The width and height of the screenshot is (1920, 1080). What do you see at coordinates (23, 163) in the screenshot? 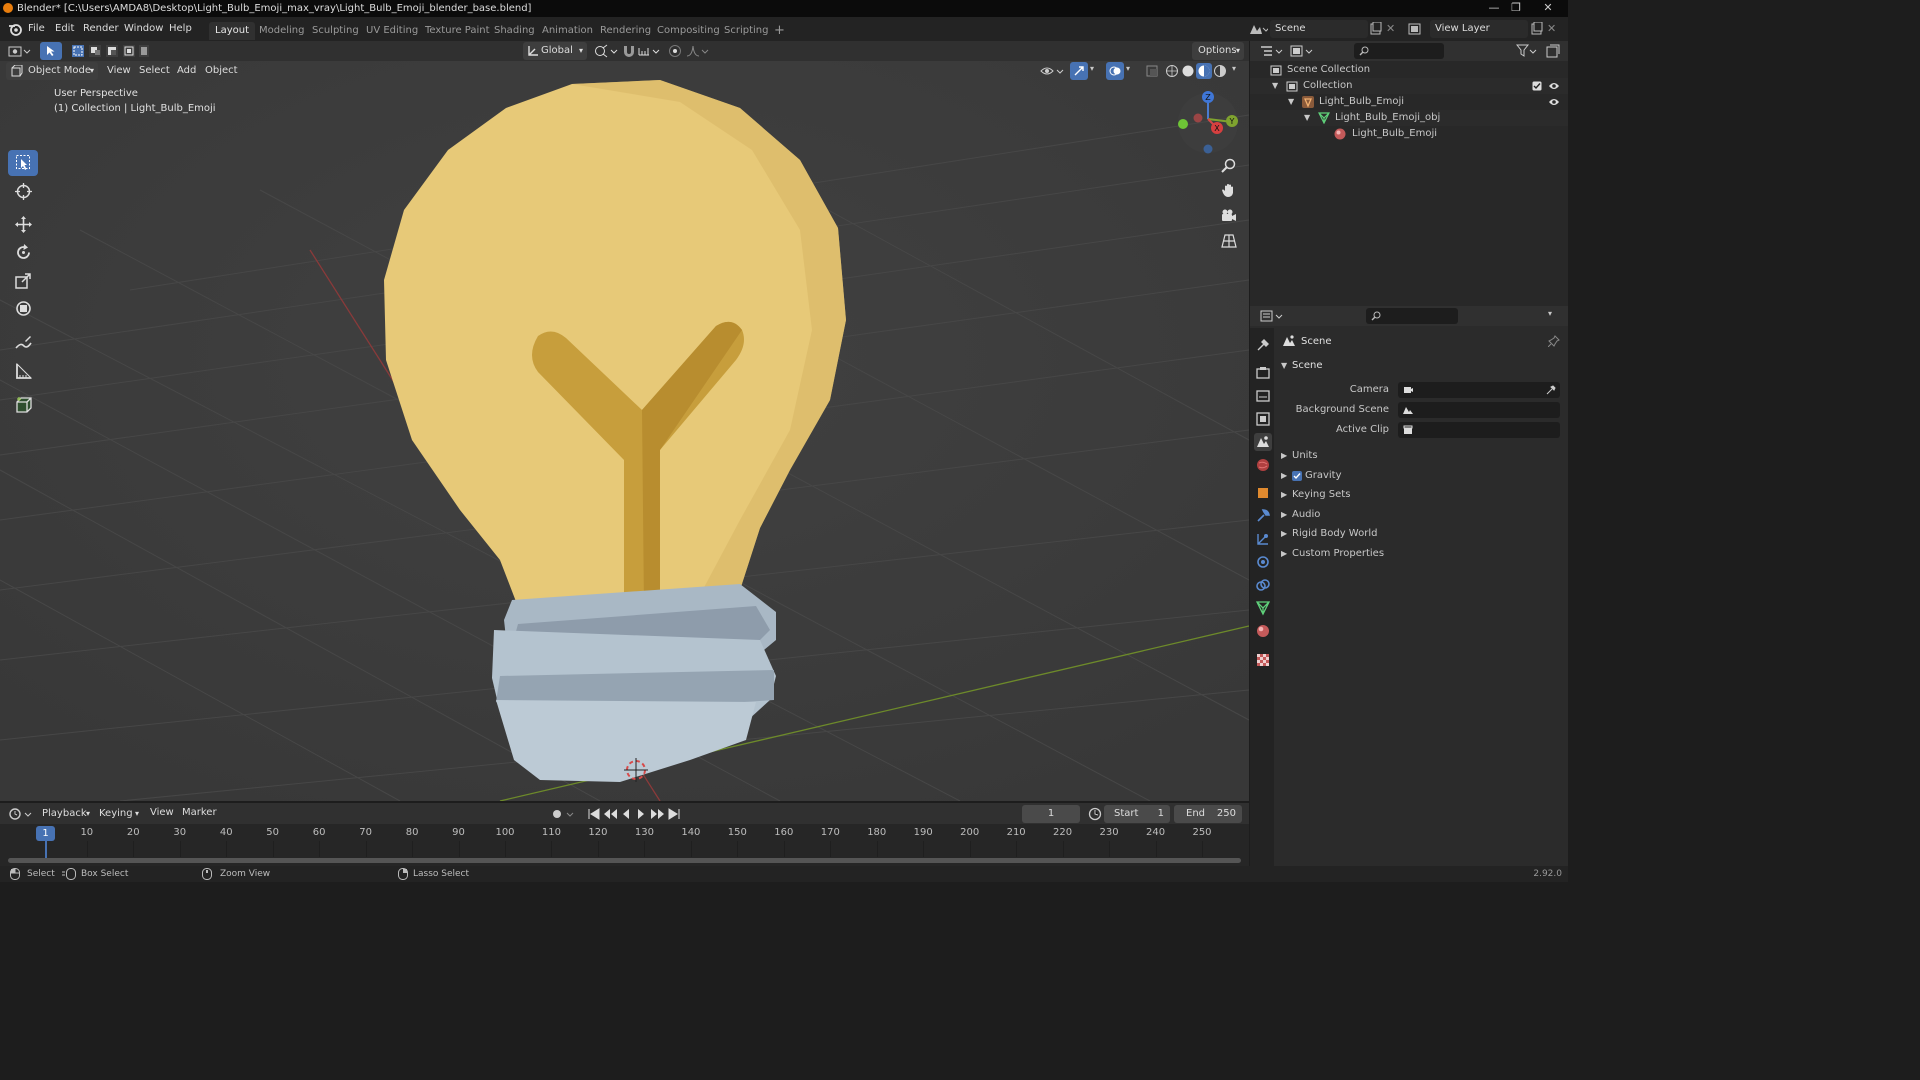
I see `select-box-tool` at bounding box center [23, 163].